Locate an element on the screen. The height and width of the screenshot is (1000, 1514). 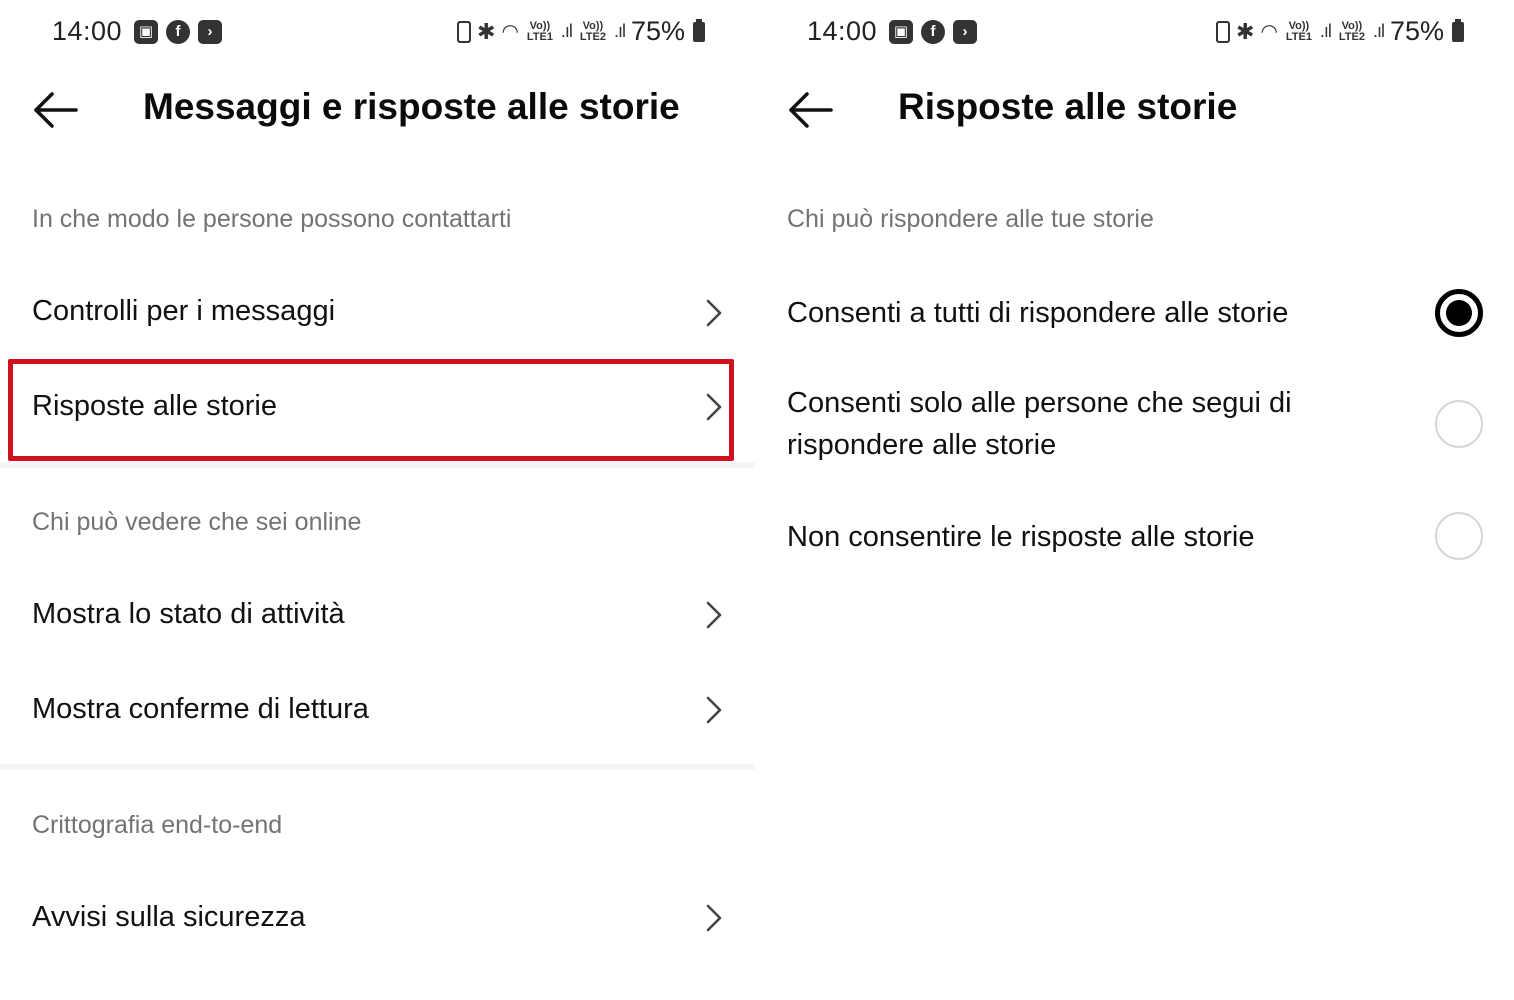
menu-item-activity-status: Mostra lo stato di attività is located at coordinates (377, 616).